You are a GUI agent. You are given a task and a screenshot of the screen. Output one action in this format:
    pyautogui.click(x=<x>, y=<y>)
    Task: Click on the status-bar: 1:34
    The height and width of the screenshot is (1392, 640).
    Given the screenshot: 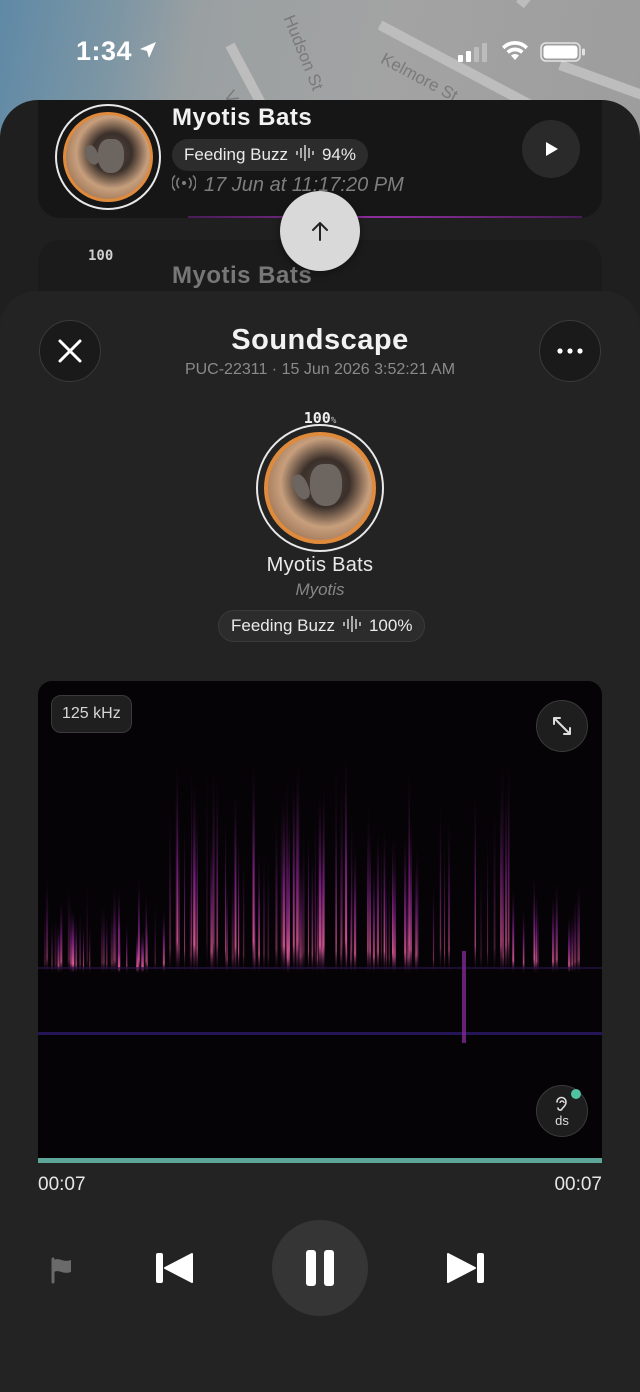 What is the action you would take?
    pyautogui.click(x=320, y=50)
    